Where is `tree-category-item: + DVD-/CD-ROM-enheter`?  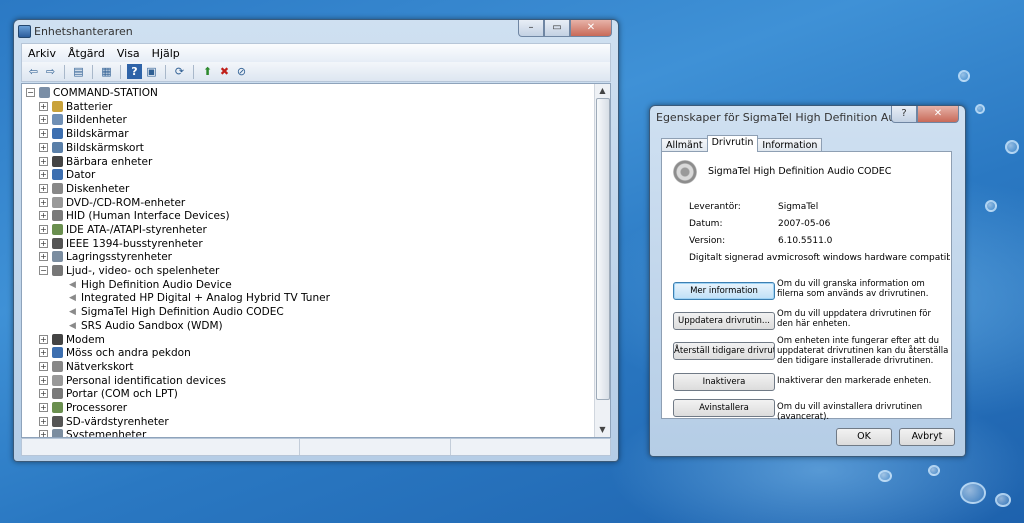
tree-category-item: + DVD-/CD-ROM-enheter is located at coordinates (112, 202).